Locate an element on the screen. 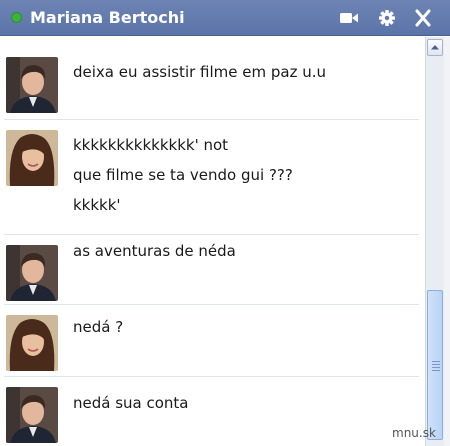 The image size is (450, 446). message-text: nedá ? is located at coordinates (98, 327).